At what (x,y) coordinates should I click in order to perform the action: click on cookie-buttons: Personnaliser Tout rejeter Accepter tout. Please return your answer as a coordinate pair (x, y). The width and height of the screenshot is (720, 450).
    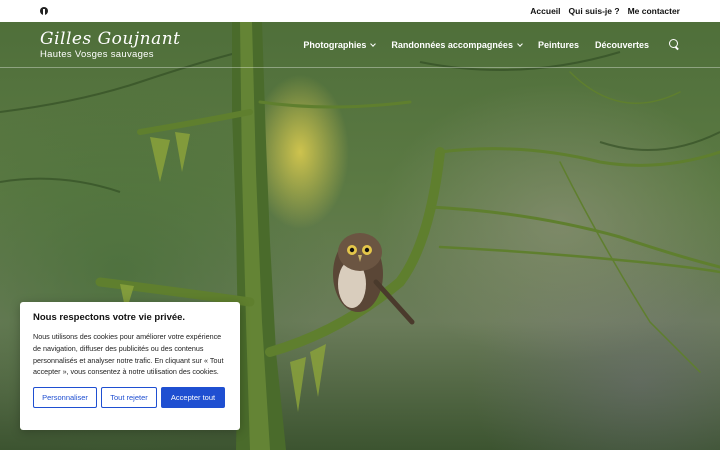
    Looking at the image, I should click on (130, 398).